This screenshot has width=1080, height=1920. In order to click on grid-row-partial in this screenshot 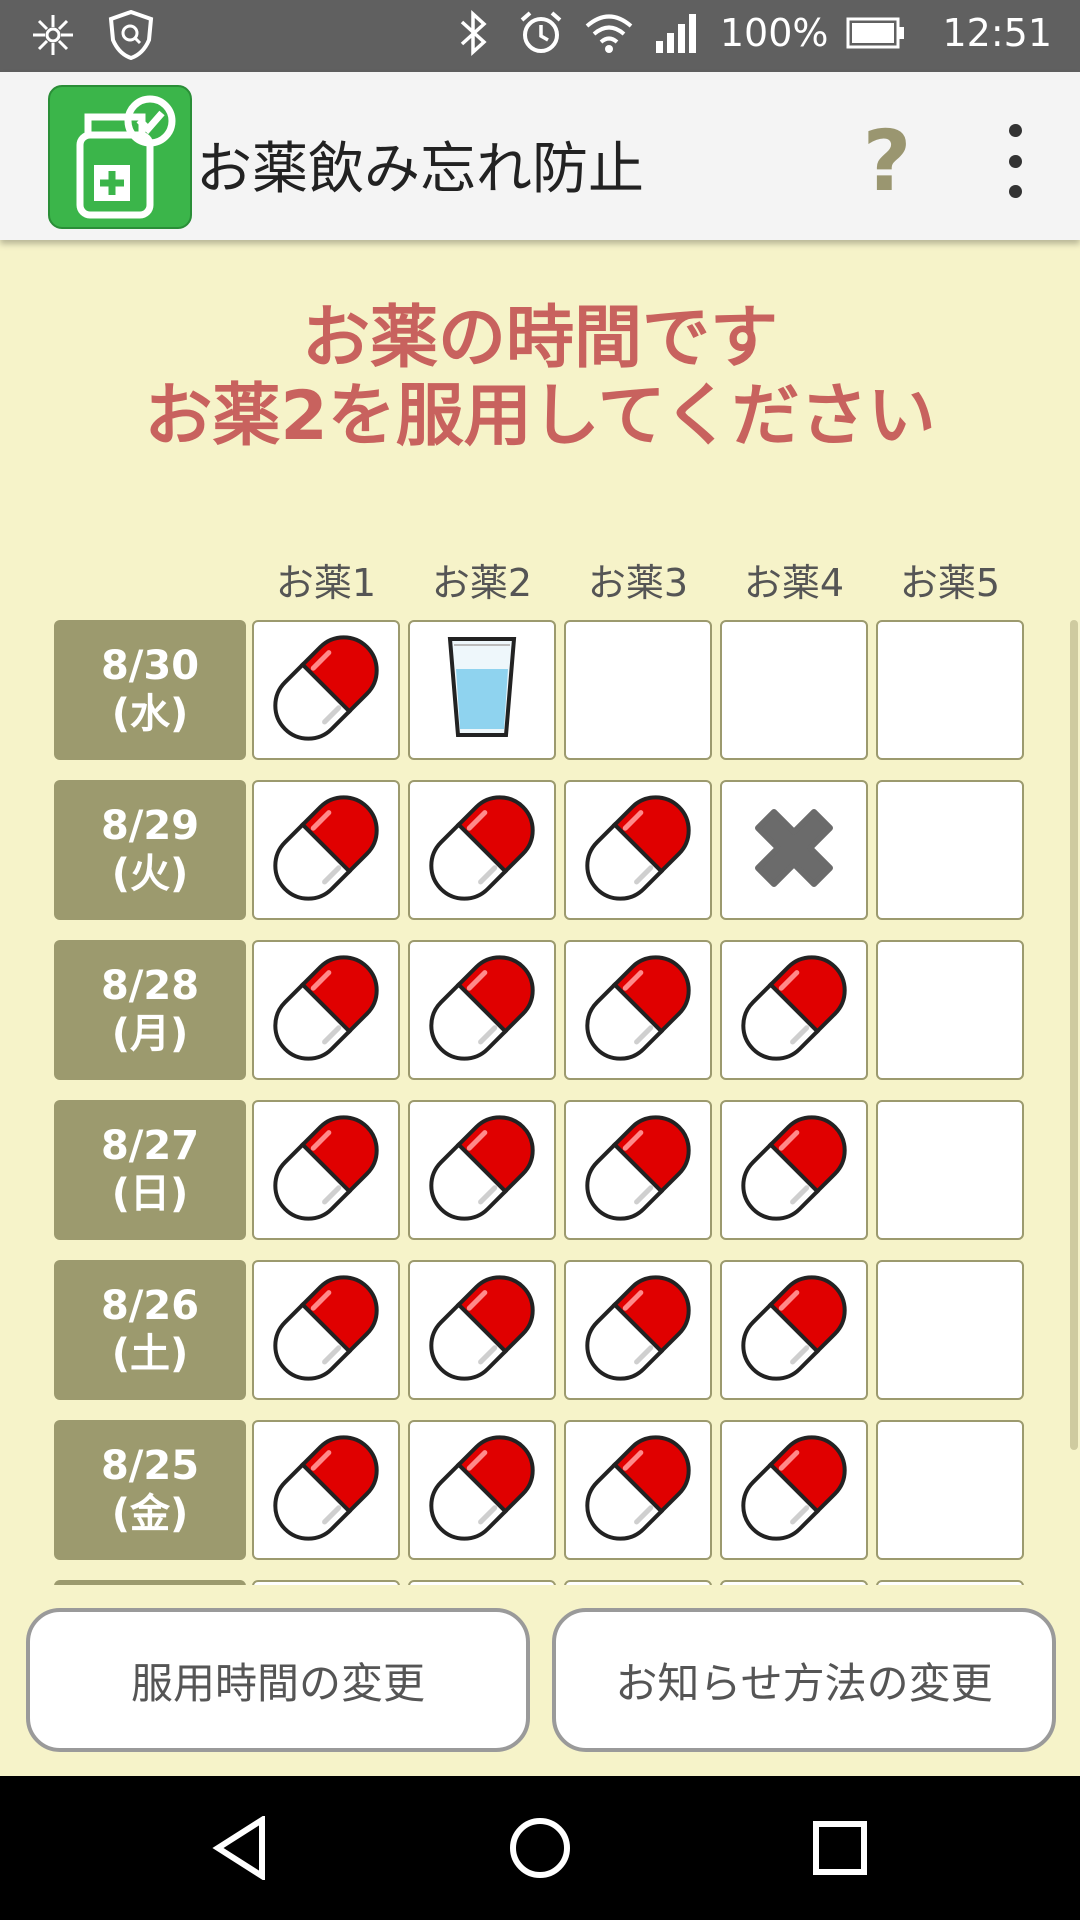, I will do `click(539, 1582)`.